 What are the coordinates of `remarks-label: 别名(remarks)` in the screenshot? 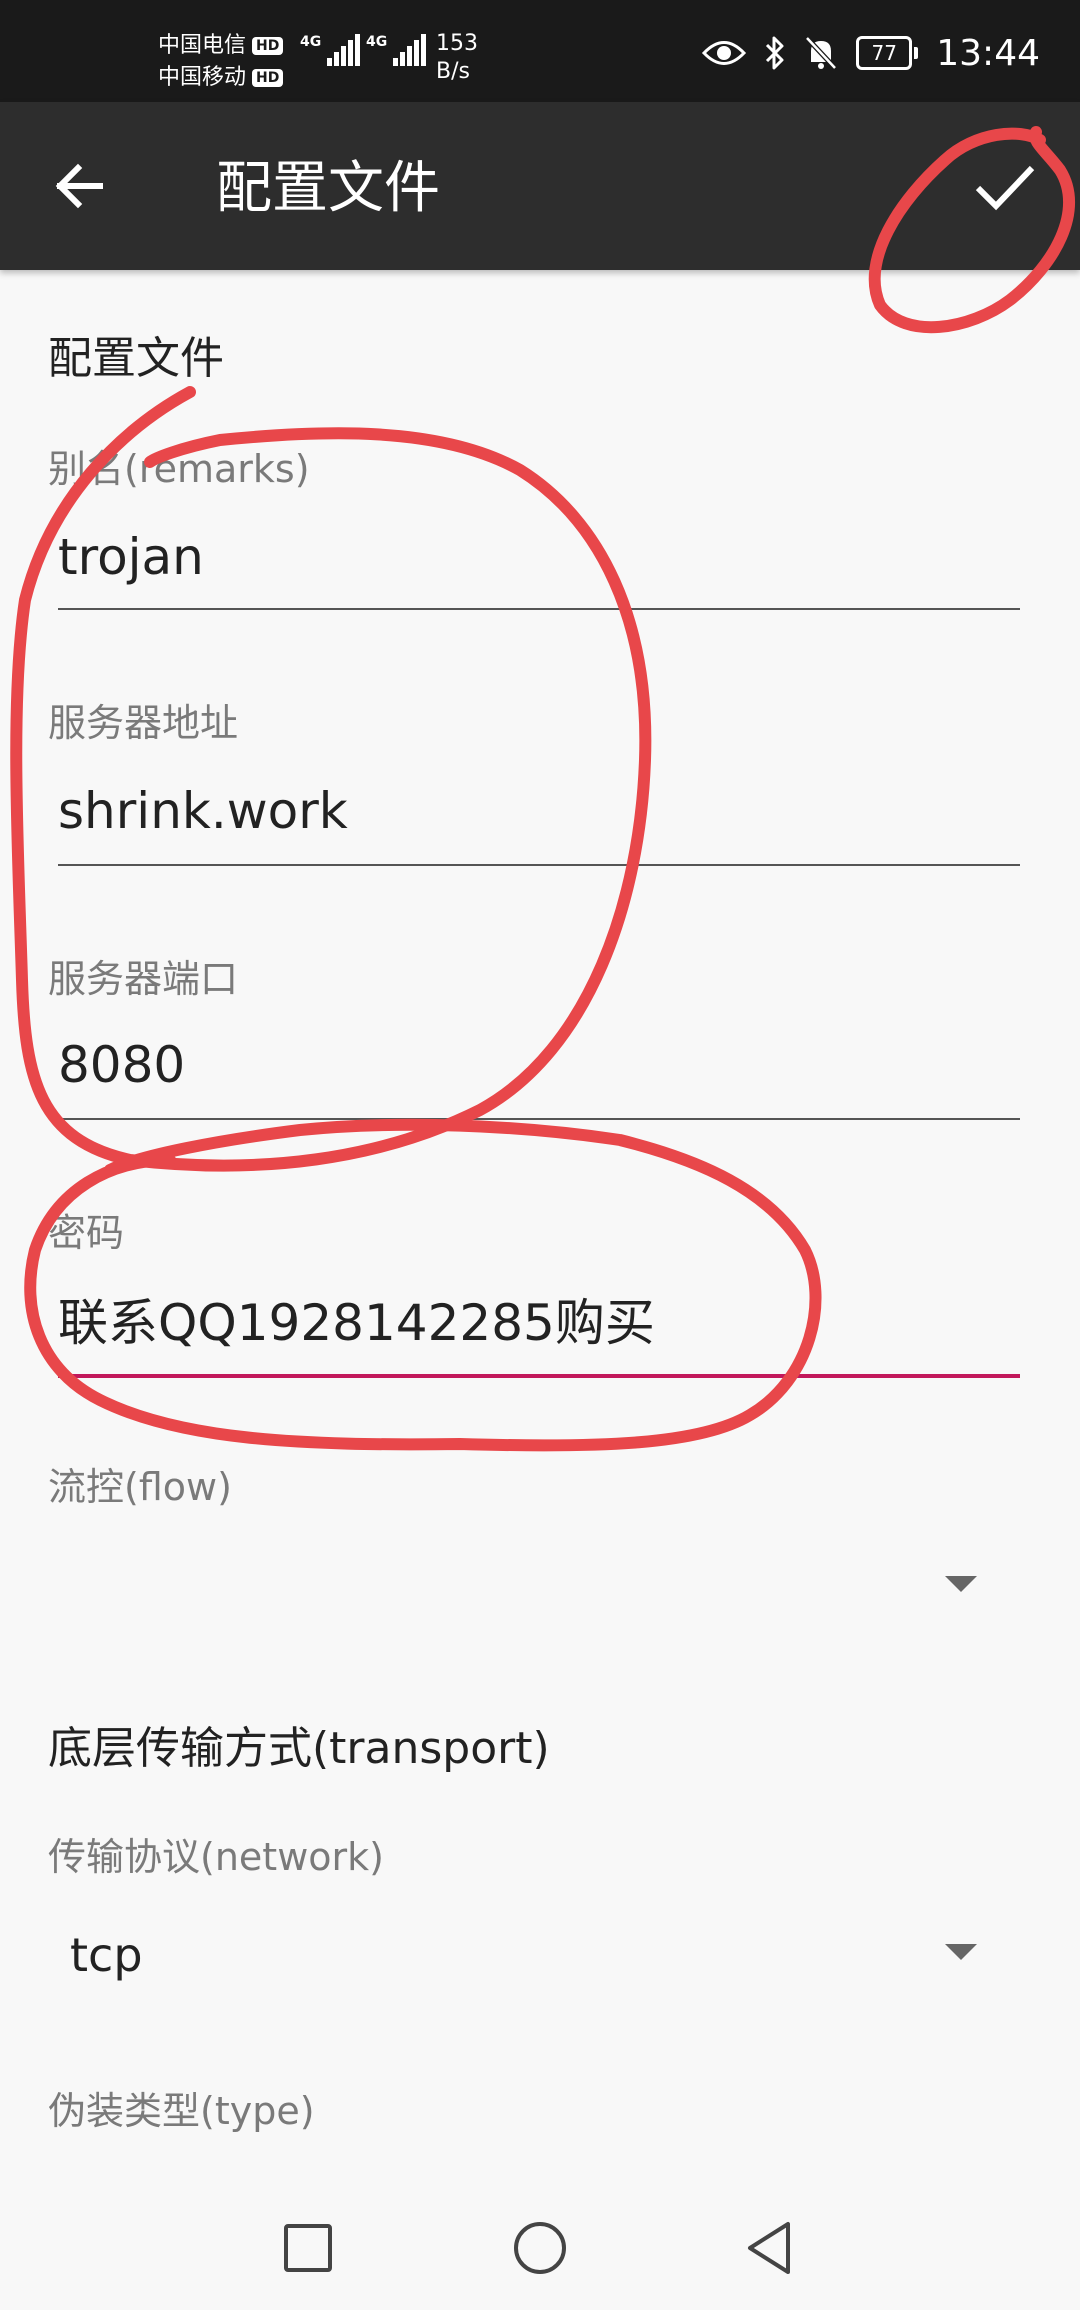 It's located at (179, 469).